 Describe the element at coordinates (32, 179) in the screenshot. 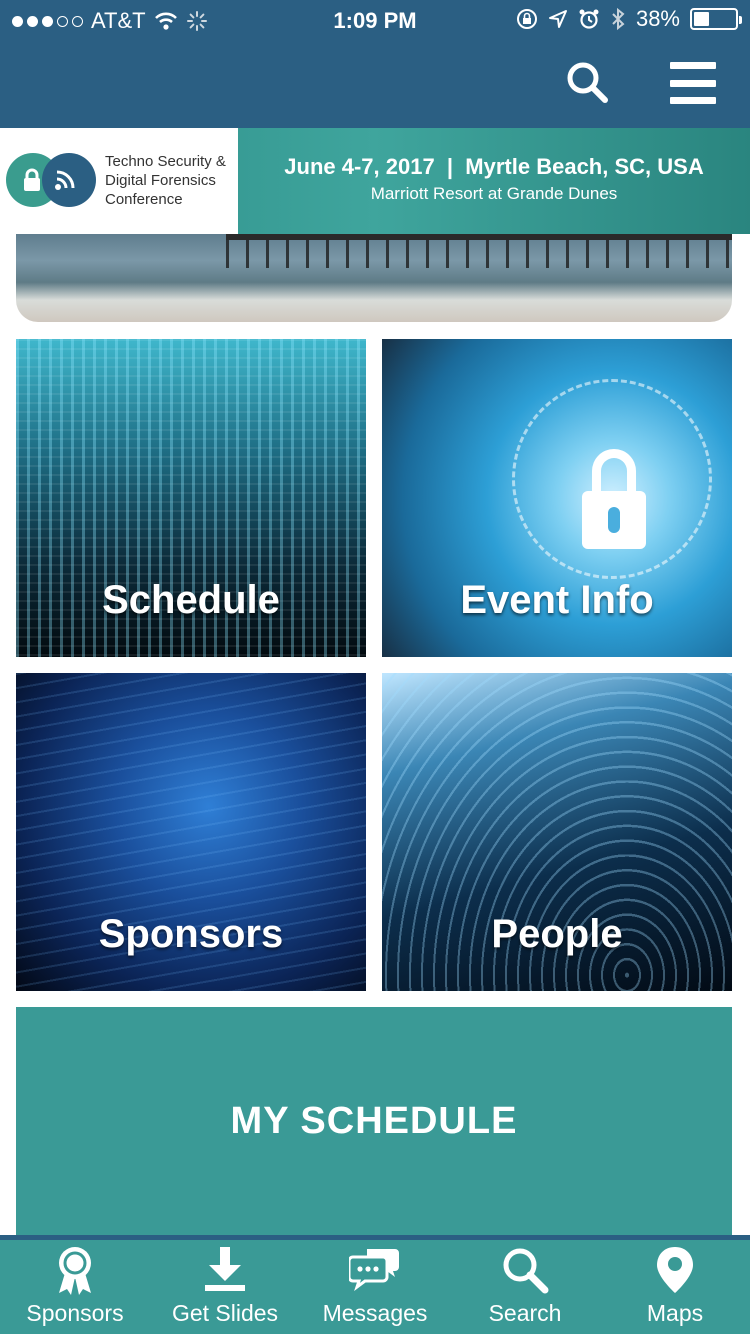

I see `lock-icon` at that location.